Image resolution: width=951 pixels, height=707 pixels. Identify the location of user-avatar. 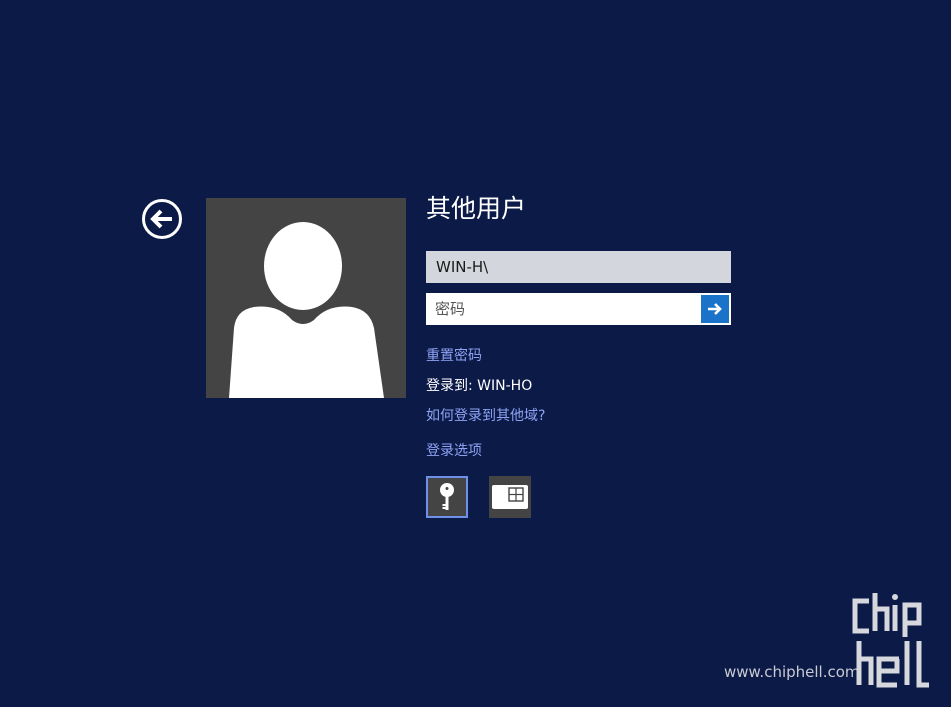
(306, 298).